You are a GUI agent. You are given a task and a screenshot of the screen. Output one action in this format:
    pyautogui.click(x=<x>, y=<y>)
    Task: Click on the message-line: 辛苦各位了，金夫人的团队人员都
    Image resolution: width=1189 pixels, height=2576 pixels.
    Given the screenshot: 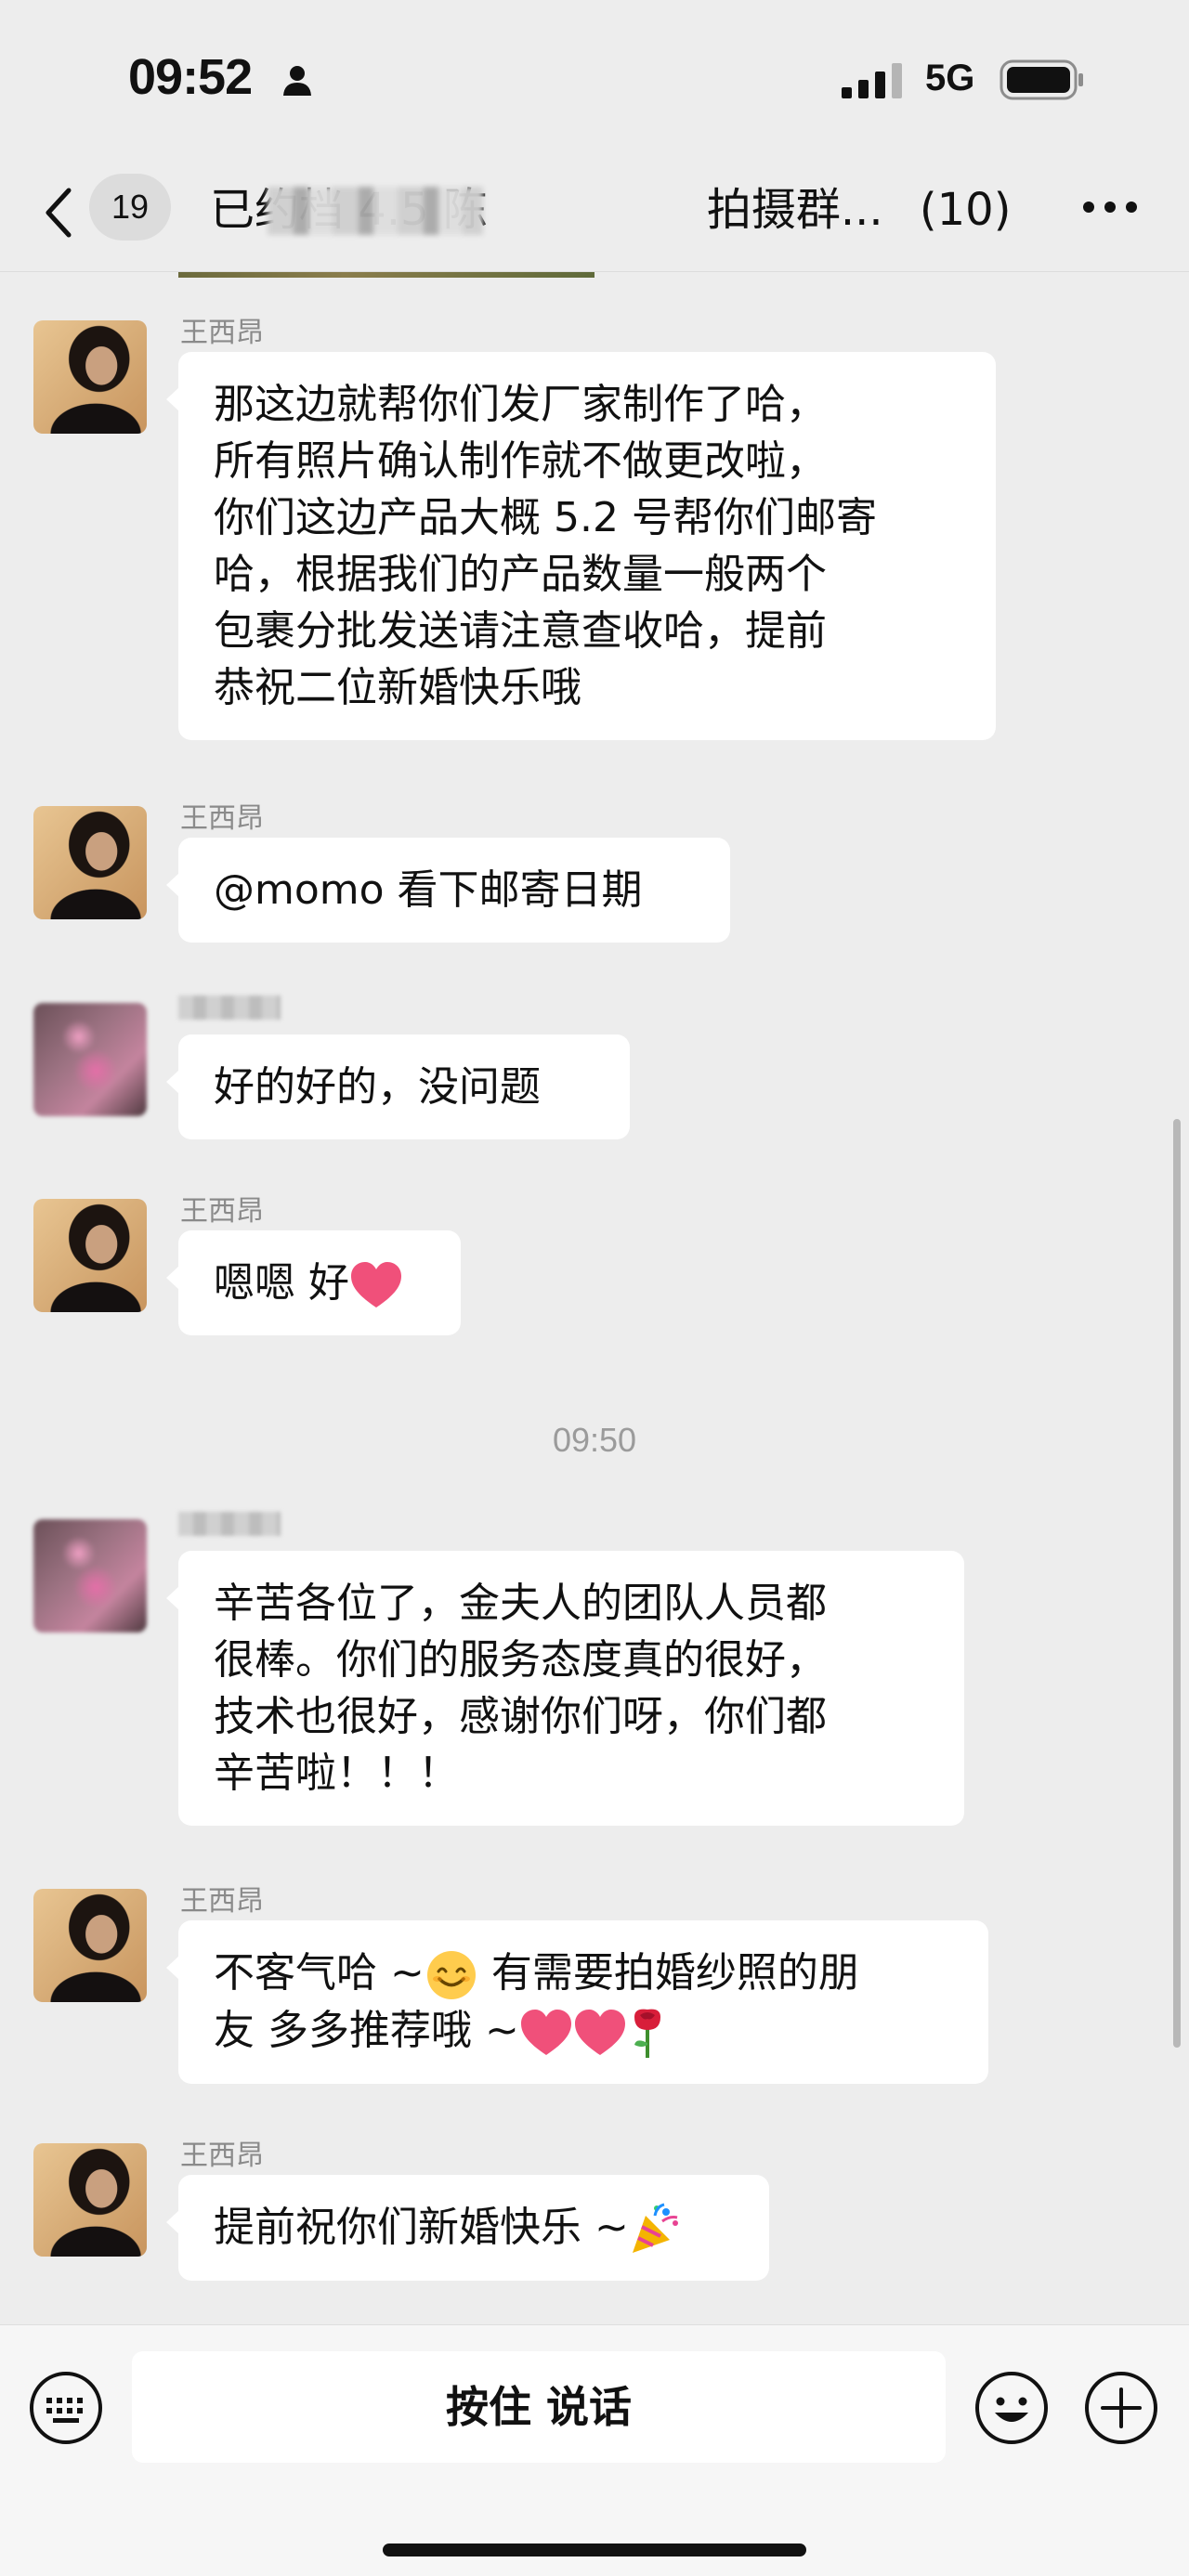 What is the action you would take?
    pyautogui.click(x=520, y=1603)
    